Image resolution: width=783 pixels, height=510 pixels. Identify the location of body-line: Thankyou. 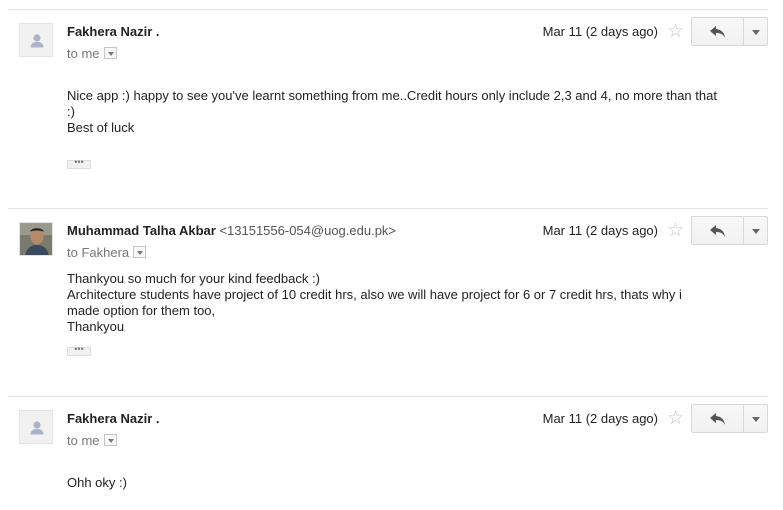
(96, 326).